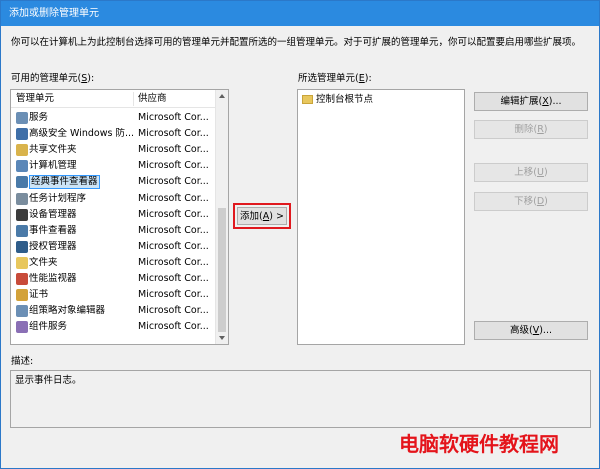  What do you see at coordinates (53, 78) in the screenshot?
I see `available-snapins-label: 可用的管理单元(S):` at bounding box center [53, 78].